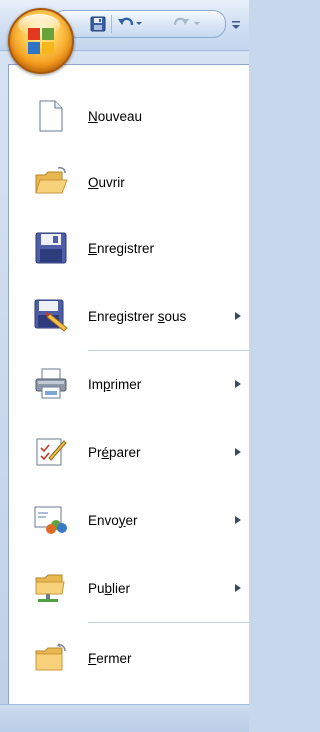  Describe the element at coordinates (186, 24) in the screenshot. I see `redo-icon` at that location.